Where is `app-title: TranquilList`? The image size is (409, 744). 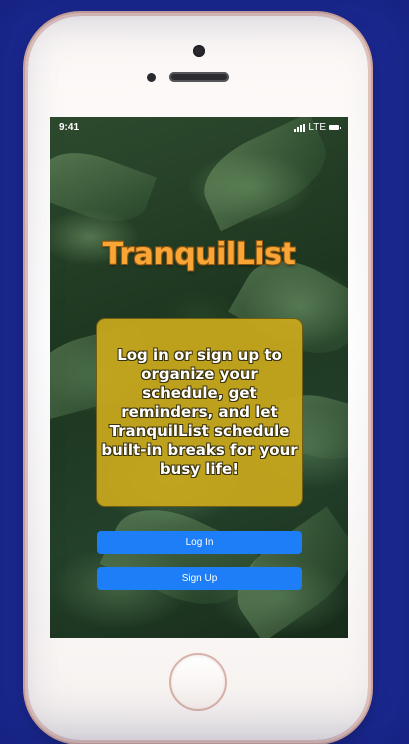
app-title: TranquilList is located at coordinates (199, 254).